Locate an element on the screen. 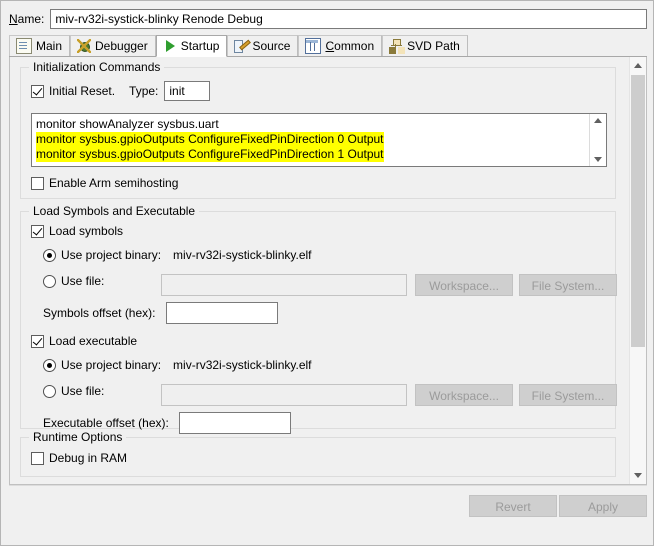 Image resolution: width=654 pixels, height=546 pixels. bug-icon is located at coordinates (84, 46).